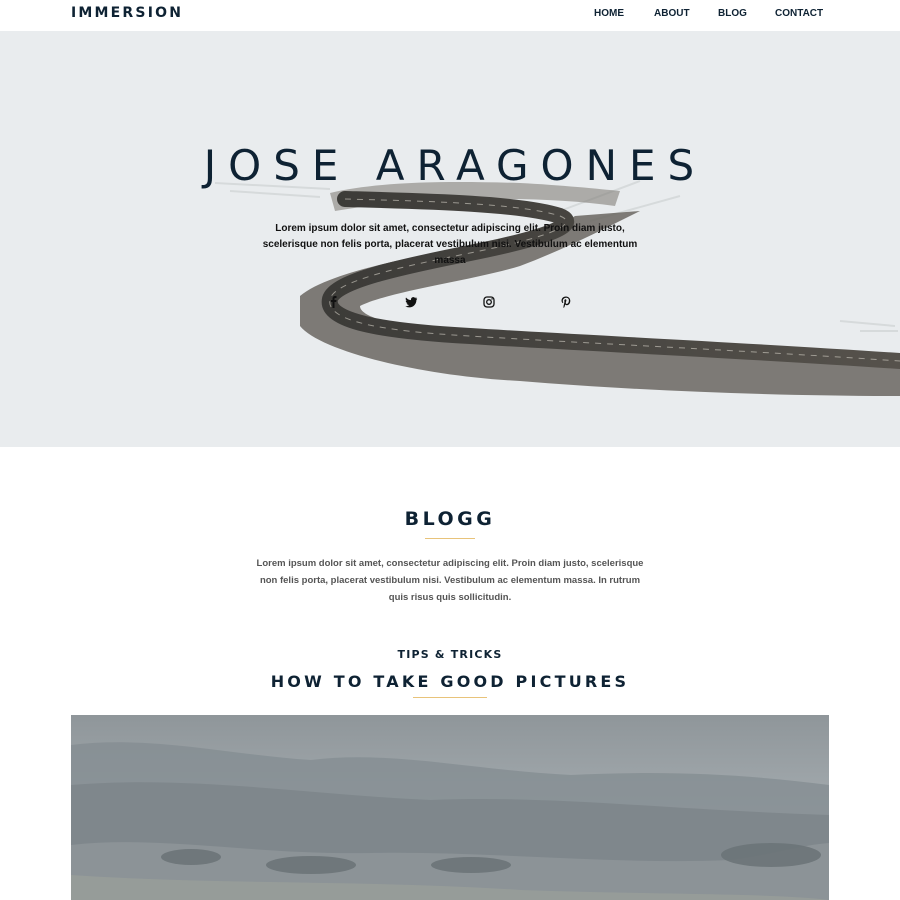  Describe the element at coordinates (489, 302) in the screenshot. I see `instagram-icon` at that location.